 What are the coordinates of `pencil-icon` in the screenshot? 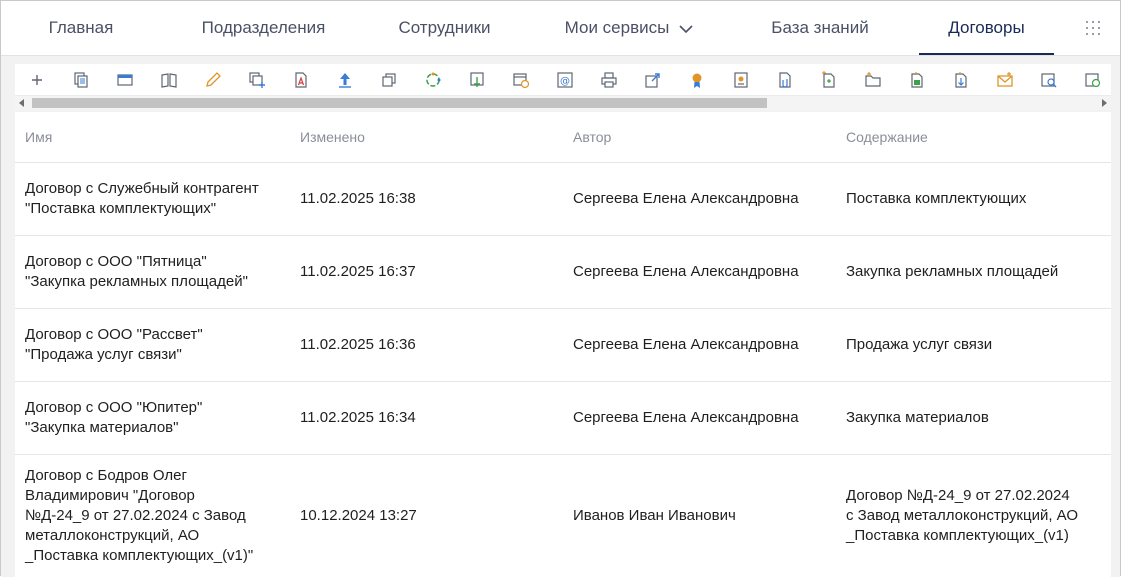 It's located at (213, 80).